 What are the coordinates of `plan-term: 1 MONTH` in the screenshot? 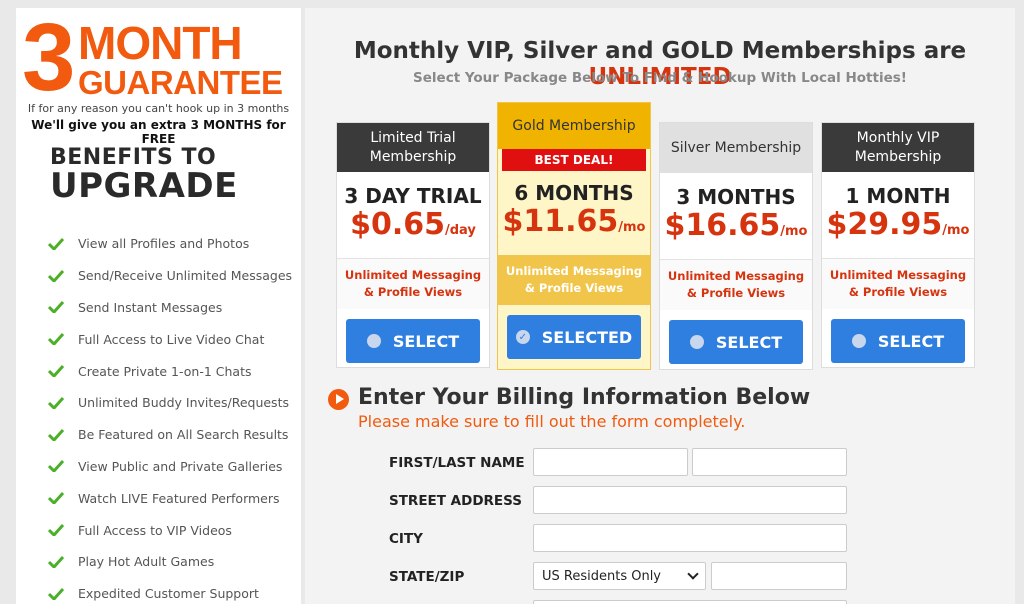 It's located at (898, 196).